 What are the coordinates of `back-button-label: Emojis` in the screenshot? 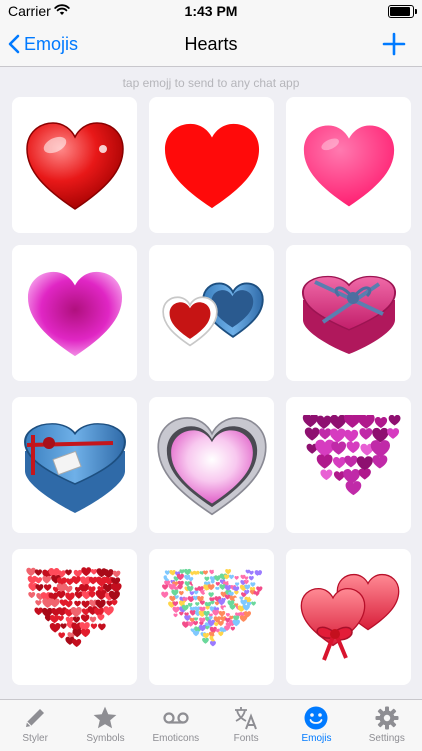 It's located at (51, 43).